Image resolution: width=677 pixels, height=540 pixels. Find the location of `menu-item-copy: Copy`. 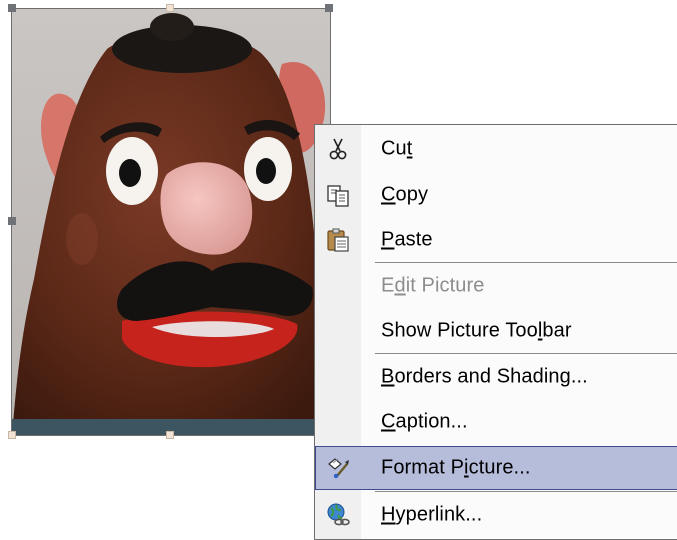

menu-item-copy: Copy is located at coordinates (496, 195).